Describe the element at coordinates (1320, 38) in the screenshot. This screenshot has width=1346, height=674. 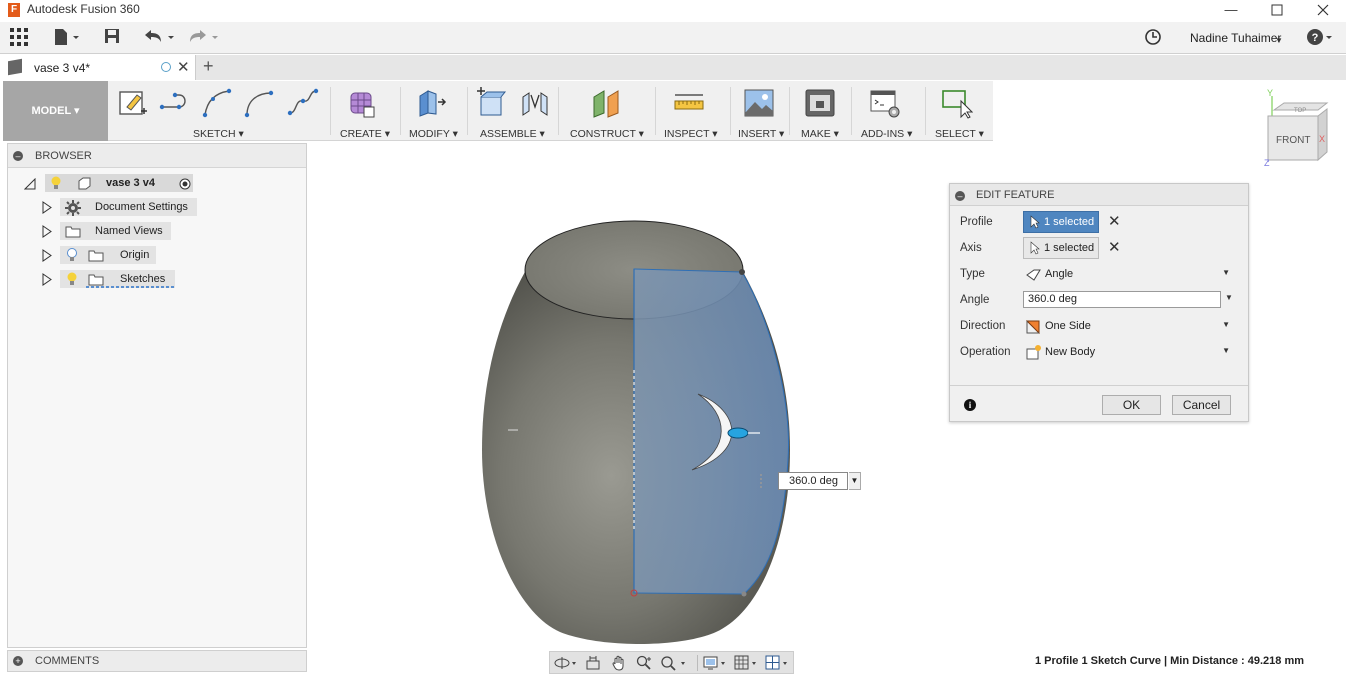
I see `help-icon: ?` at that location.